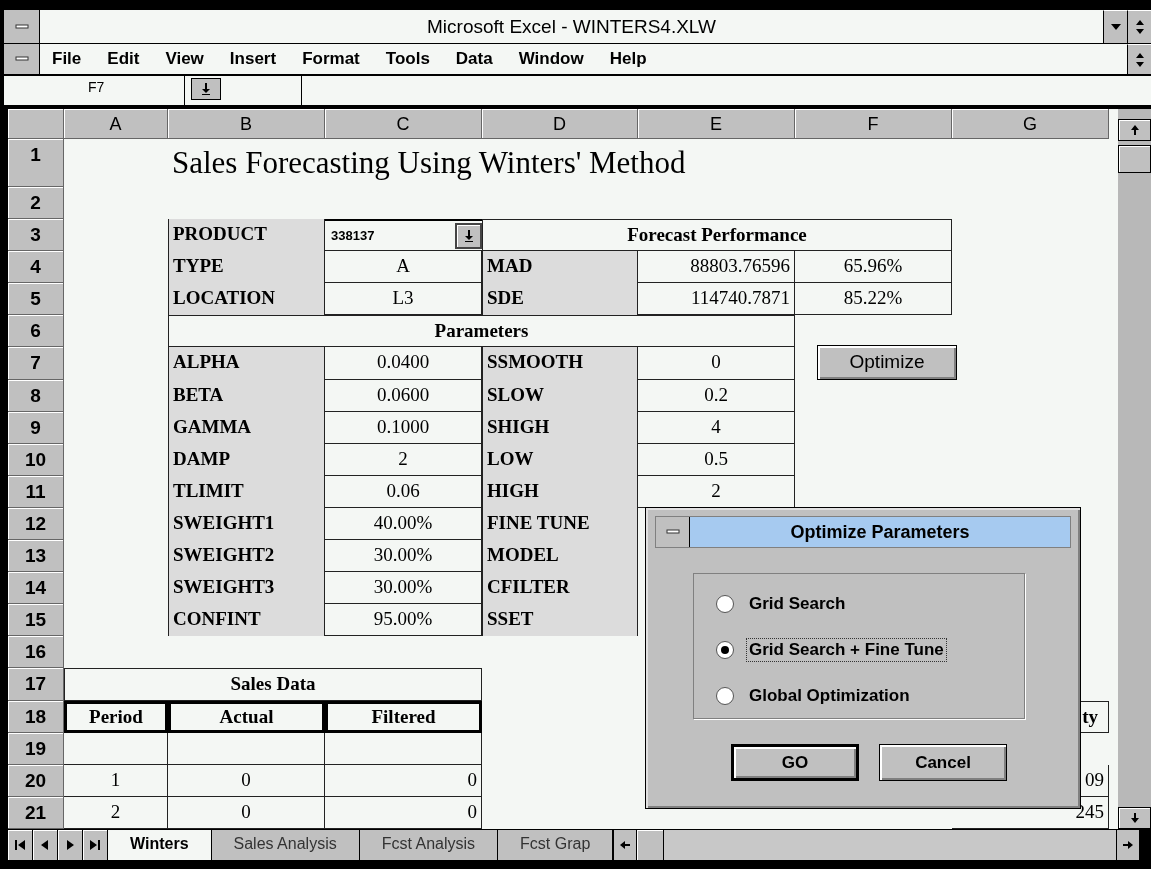 The width and height of the screenshot is (1151, 869). I want to click on parameter-label: PRODUCT, so click(246, 235).